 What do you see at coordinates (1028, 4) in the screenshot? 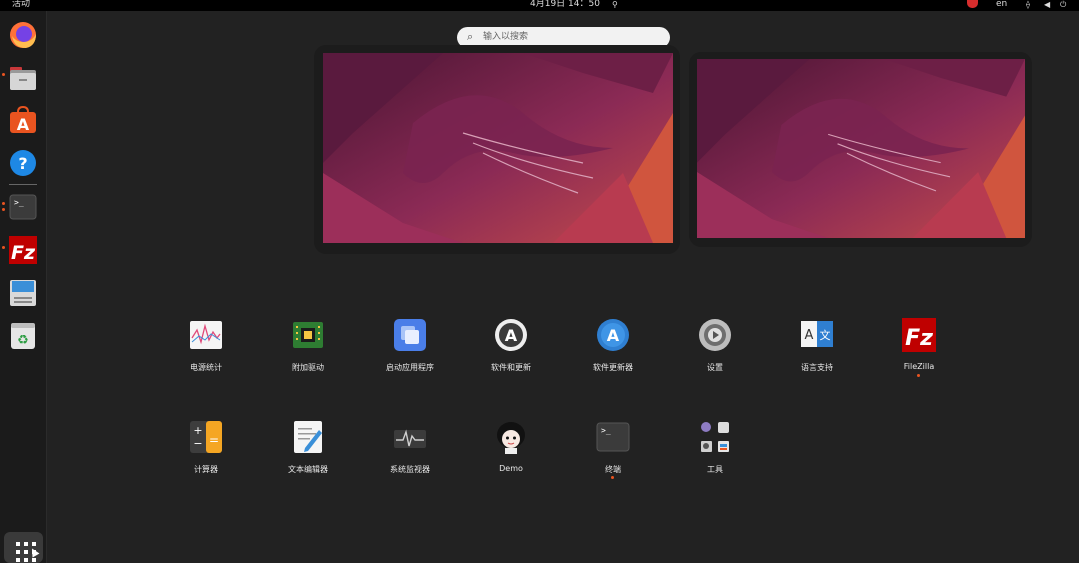
I see `network-icon: ⟠` at bounding box center [1028, 4].